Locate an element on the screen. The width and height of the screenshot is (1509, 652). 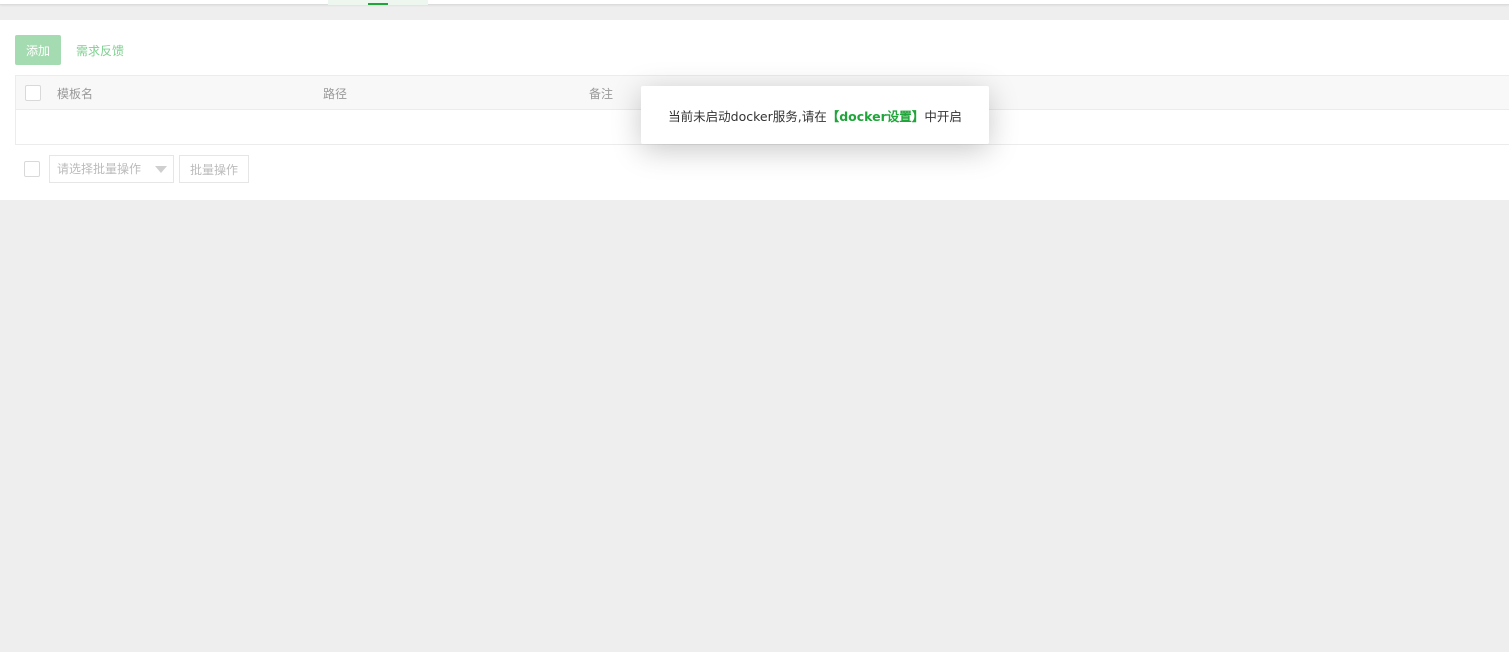
feedback-link: 需求反馈 is located at coordinates (100, 50).